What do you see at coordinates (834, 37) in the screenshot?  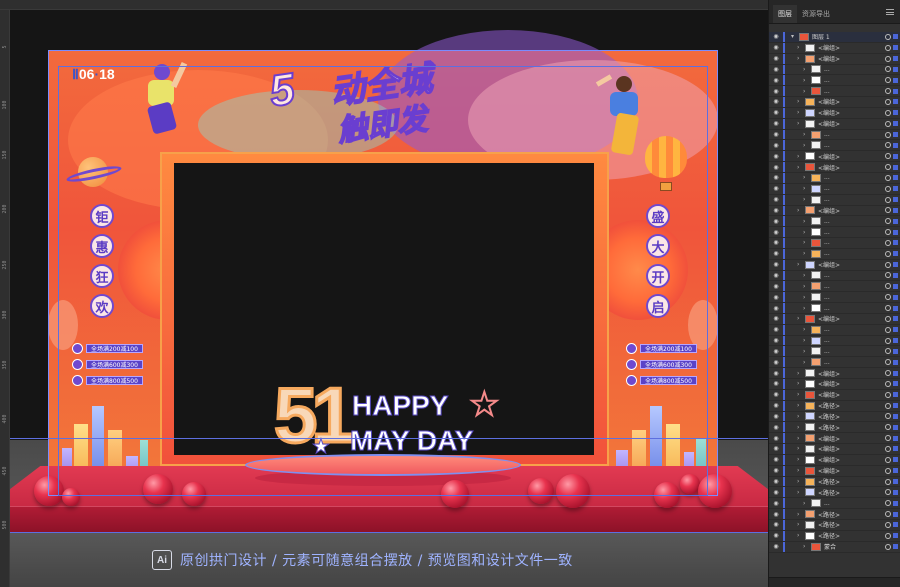 I see `layer-row-top: ◉ ▾ 图层 1` at bounding box center [834, 37].